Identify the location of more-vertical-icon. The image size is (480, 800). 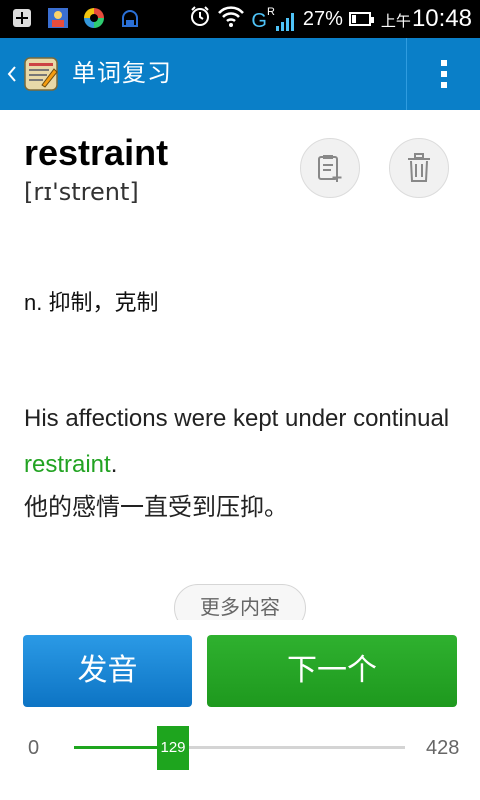
(443, 74).